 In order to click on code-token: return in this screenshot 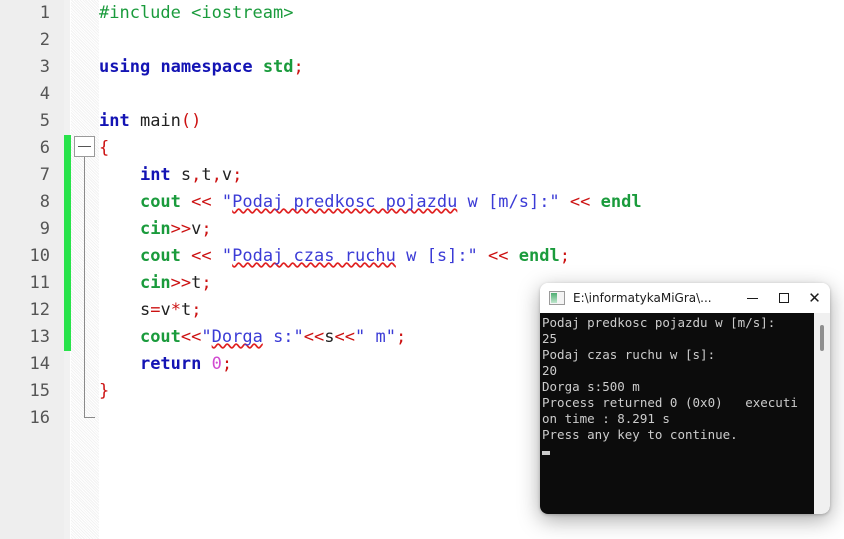, I will do `click(170, 364)`.